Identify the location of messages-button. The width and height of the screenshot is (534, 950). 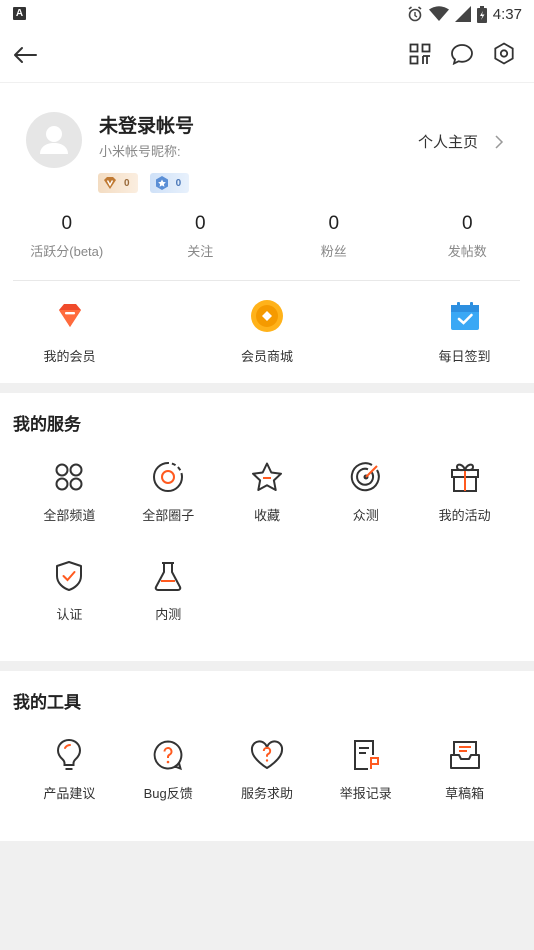
(462, 54).